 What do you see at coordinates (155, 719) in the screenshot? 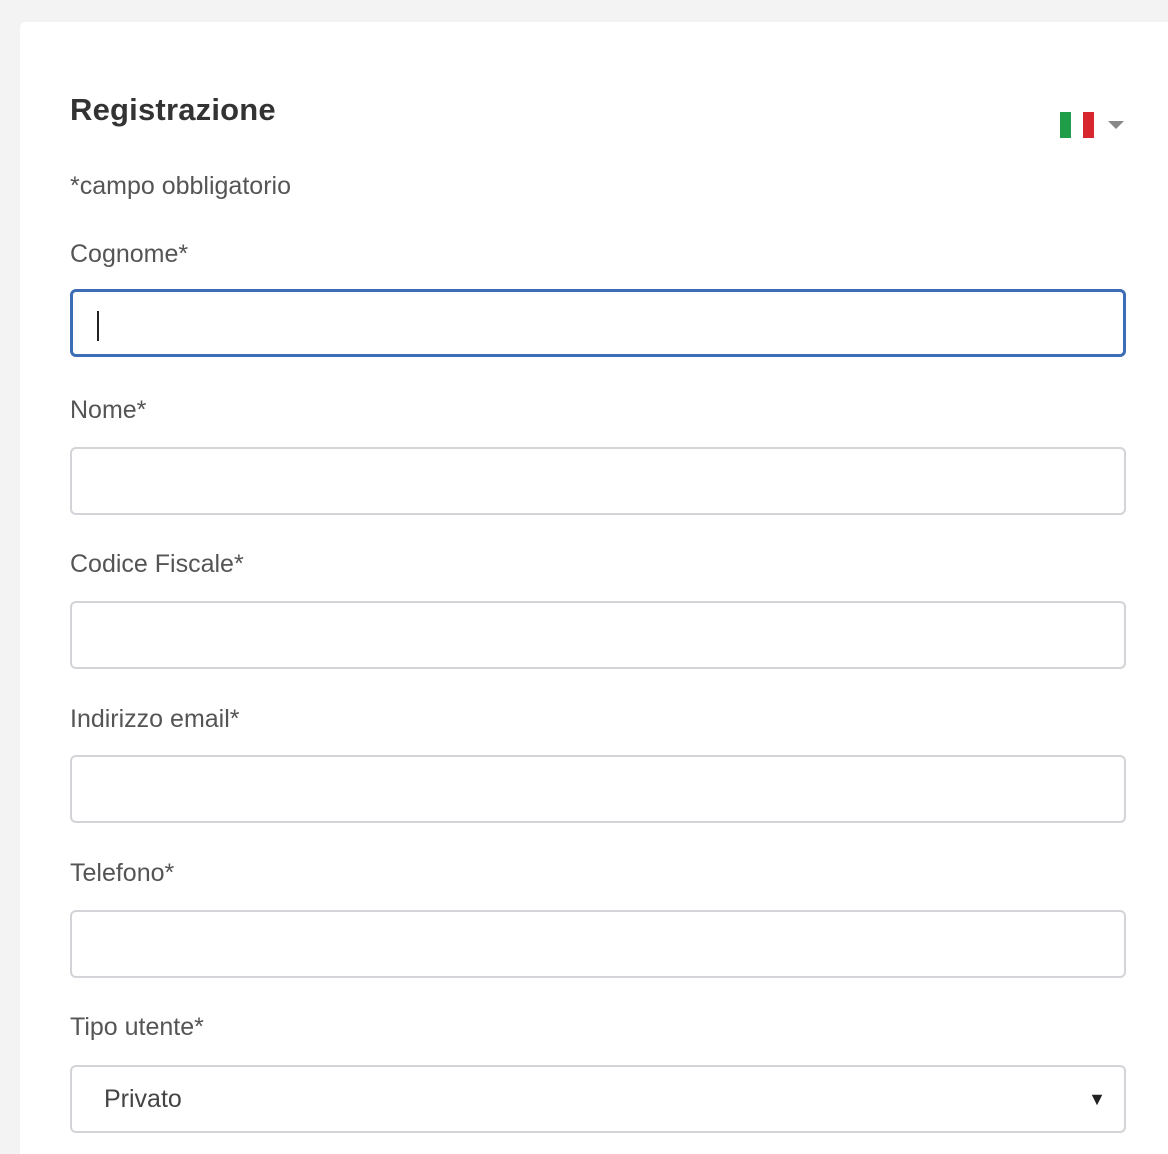
I see `email-label: Indirizzo email*` at bounding box center [155, 719].